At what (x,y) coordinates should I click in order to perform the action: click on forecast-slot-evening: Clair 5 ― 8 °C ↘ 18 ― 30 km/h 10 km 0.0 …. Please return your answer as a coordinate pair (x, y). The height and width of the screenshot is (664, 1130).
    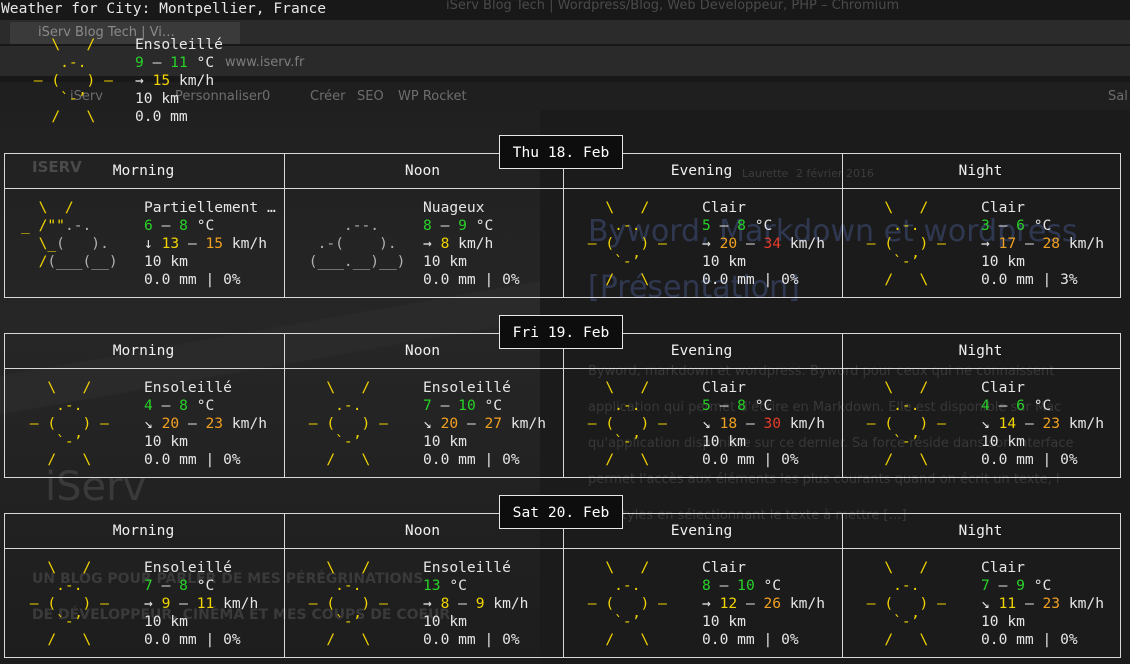
    Looking at the image, I should click on (763, 424).